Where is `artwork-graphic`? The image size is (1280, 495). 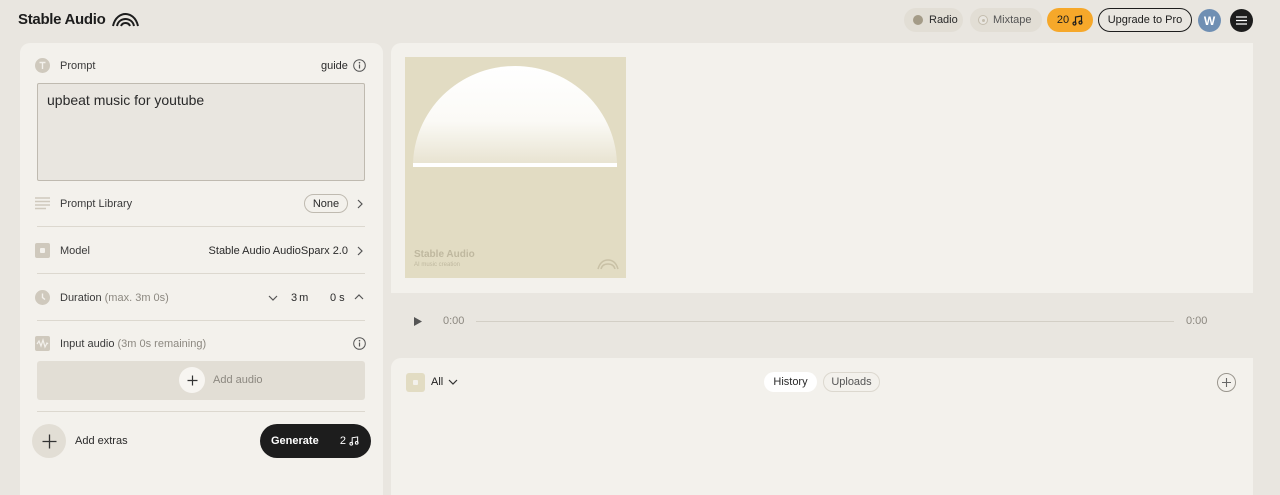
artwork-graphic is located at coordinates (516, 168).